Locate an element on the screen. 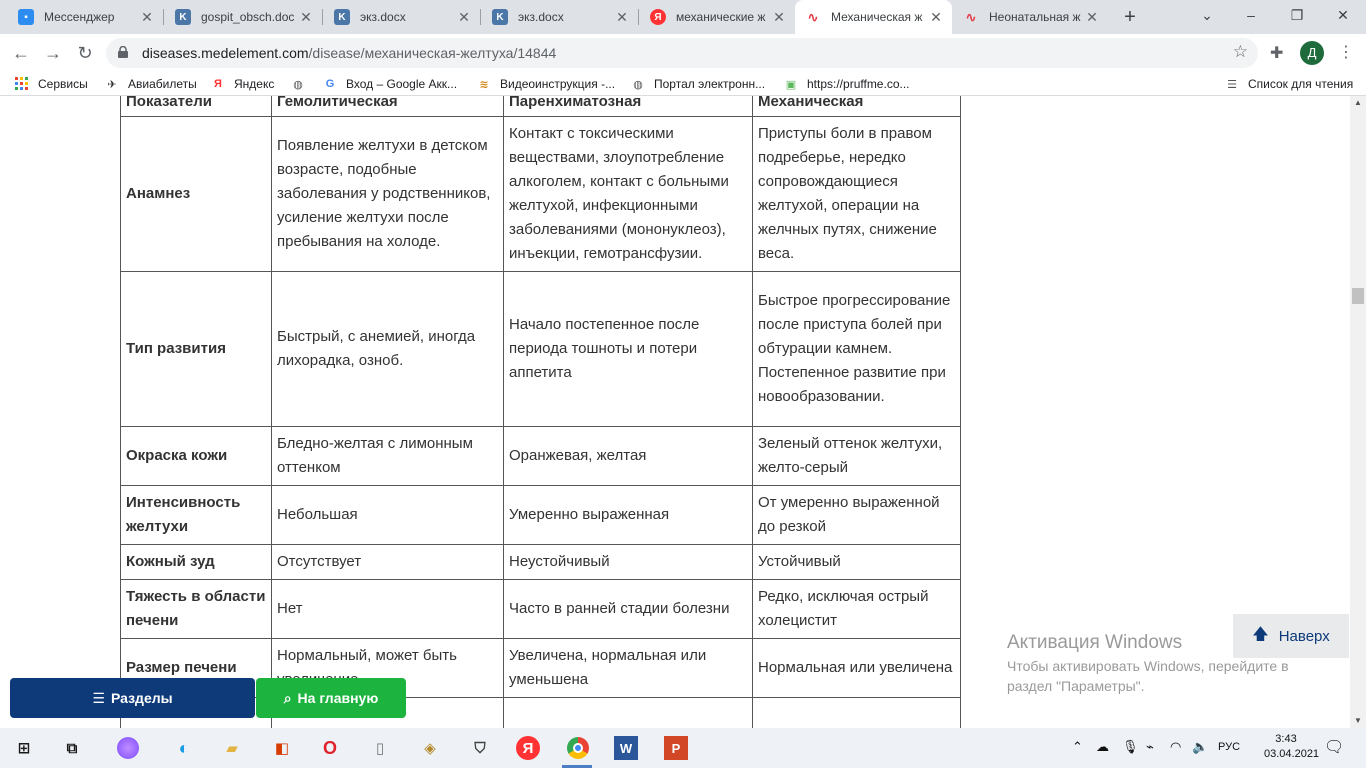  edge-browser-icon: ◐ is located at coordinates (184, 748).